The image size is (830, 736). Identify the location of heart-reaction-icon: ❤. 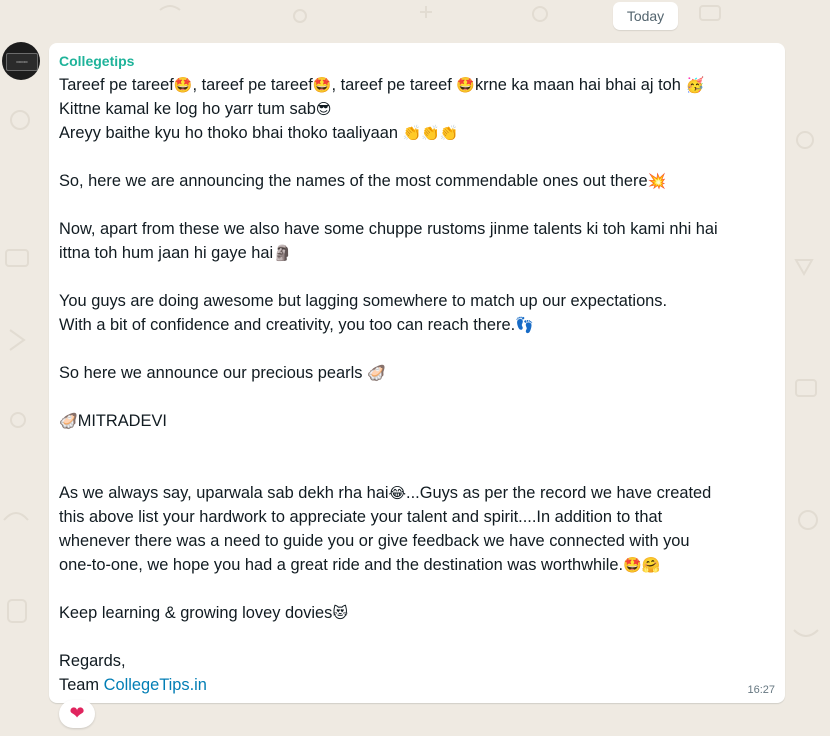
(77, 714).